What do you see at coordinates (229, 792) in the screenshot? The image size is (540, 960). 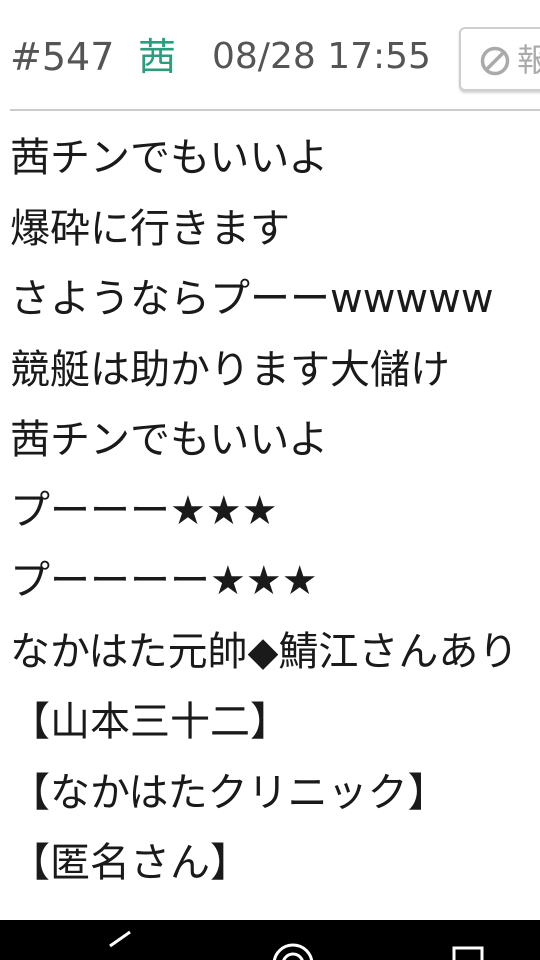 I see `post-line: 【なかはたクリニック】` at bounding box center [229, 792].